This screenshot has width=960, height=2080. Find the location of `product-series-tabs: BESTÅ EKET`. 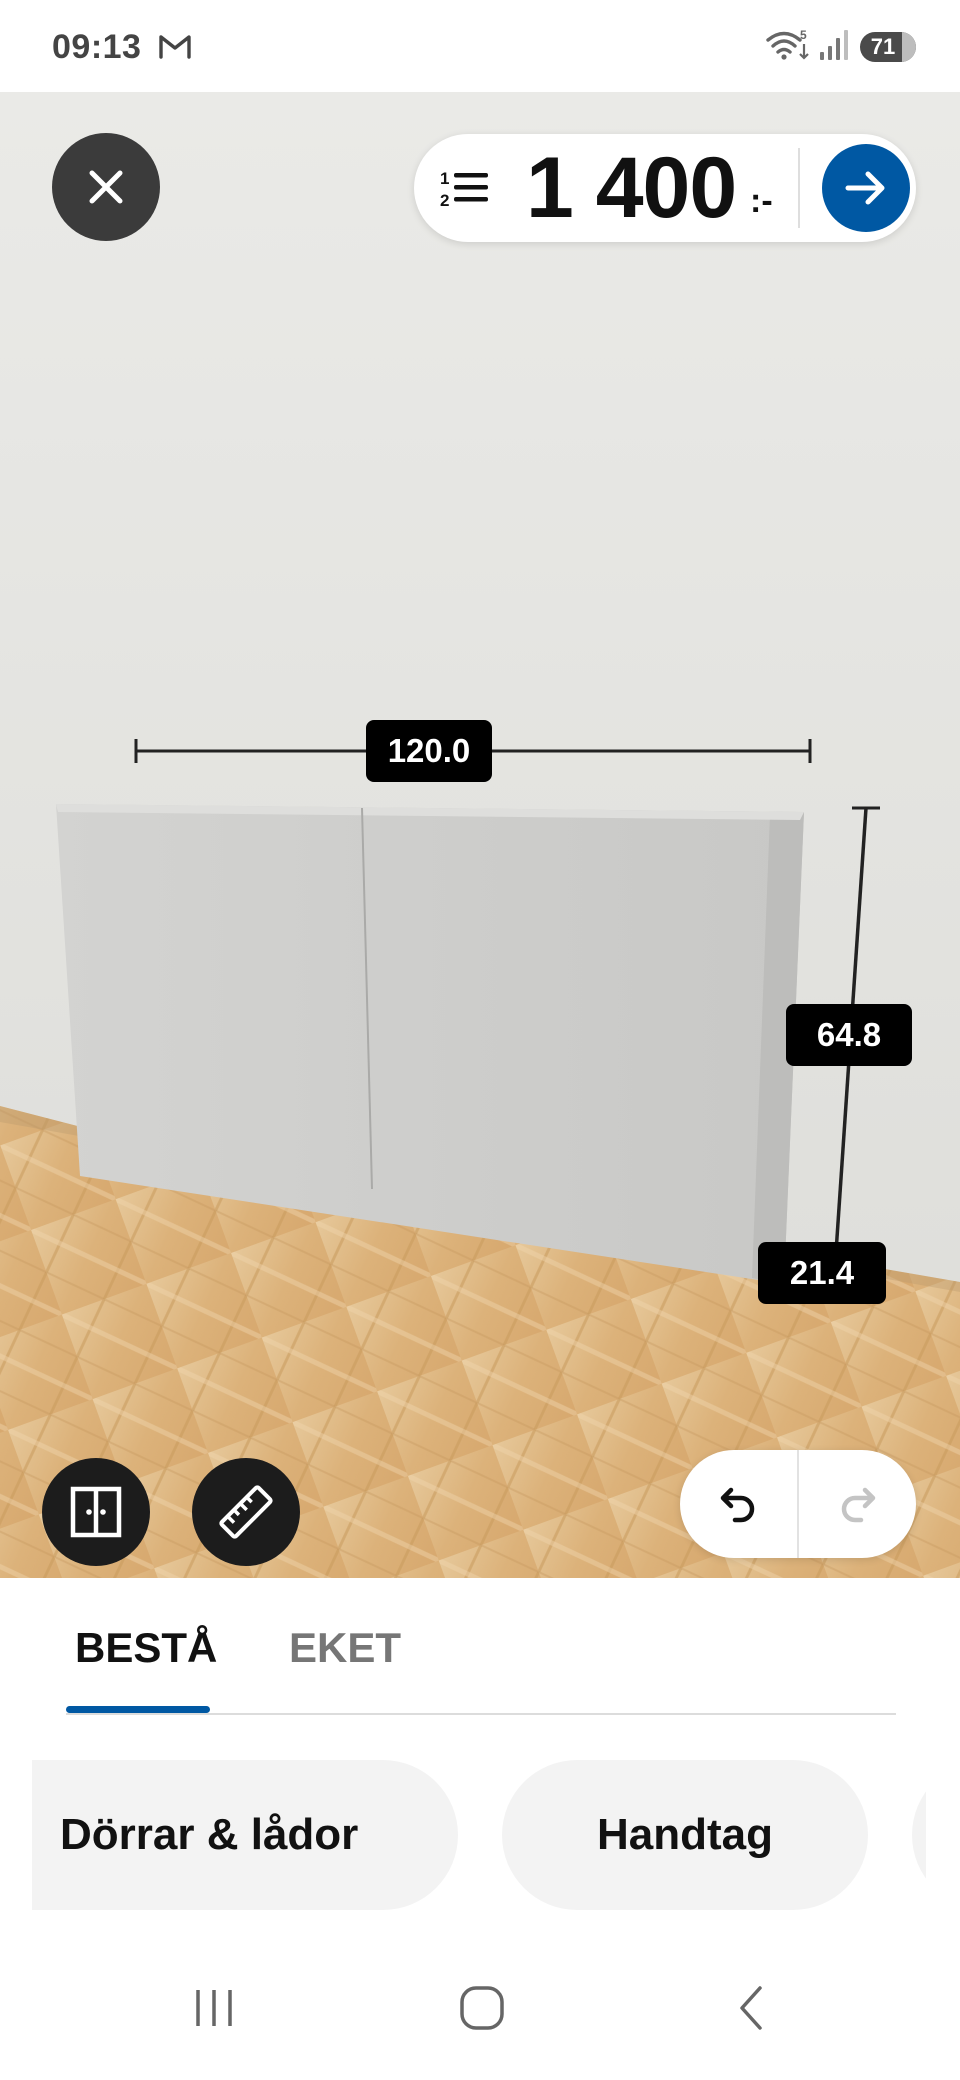

product-series-tabs: BESTÅ EKET is located at coordinates (480, 1648).